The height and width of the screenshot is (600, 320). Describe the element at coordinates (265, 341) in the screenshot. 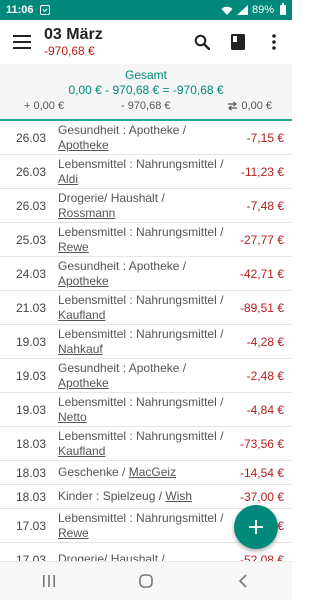

I see `transaction-amount: -4,28 €` at that location.